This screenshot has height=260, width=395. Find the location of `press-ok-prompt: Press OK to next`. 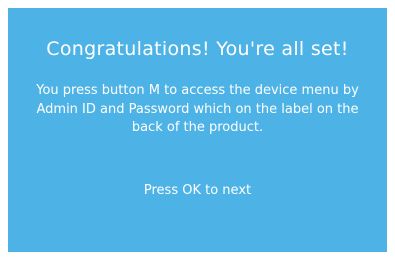

press-ok-prompt: Press OK to next is located at coordinates (197, 190).